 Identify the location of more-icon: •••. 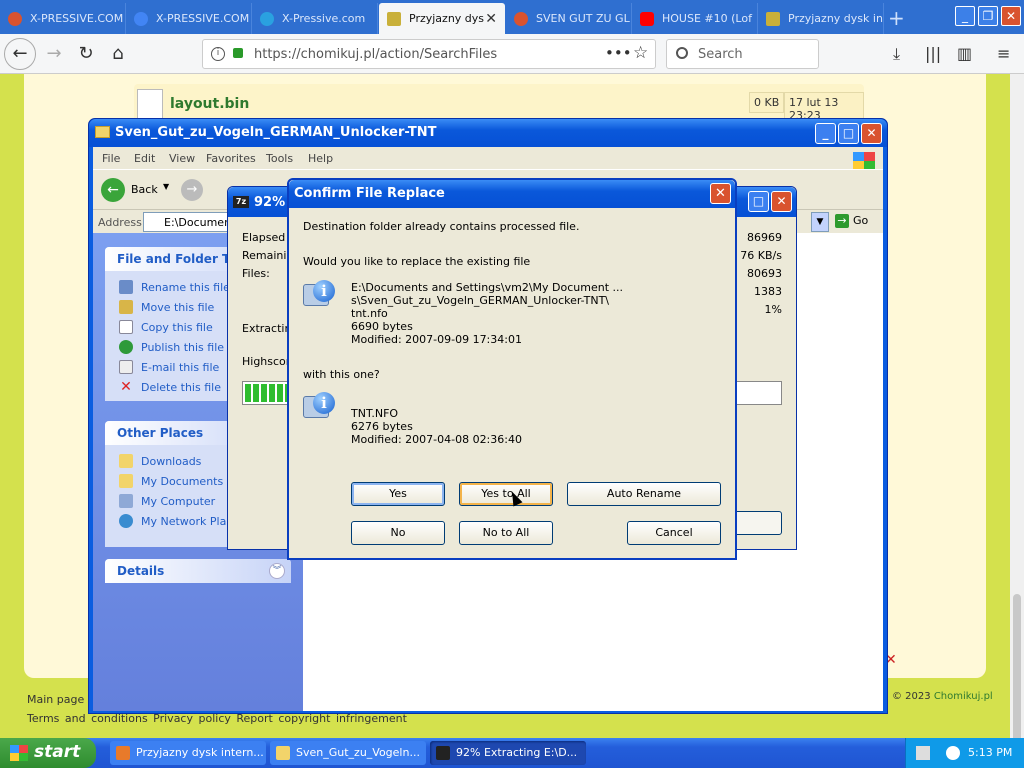
(618, 53).